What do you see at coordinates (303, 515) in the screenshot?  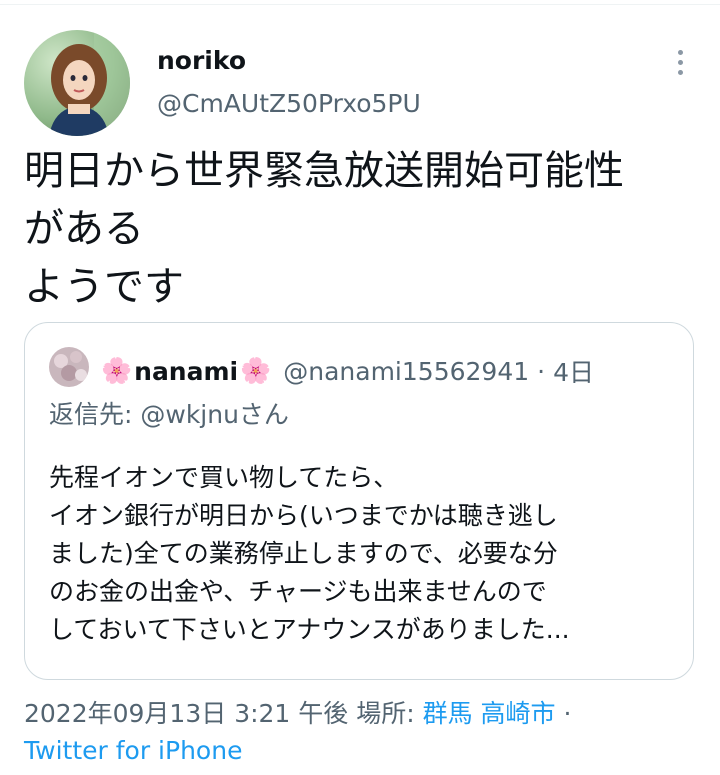 I see `quoted-text-line: イオン銀行が明日から(いつまでかは聴き逃し` at bounding box center [303, 515].